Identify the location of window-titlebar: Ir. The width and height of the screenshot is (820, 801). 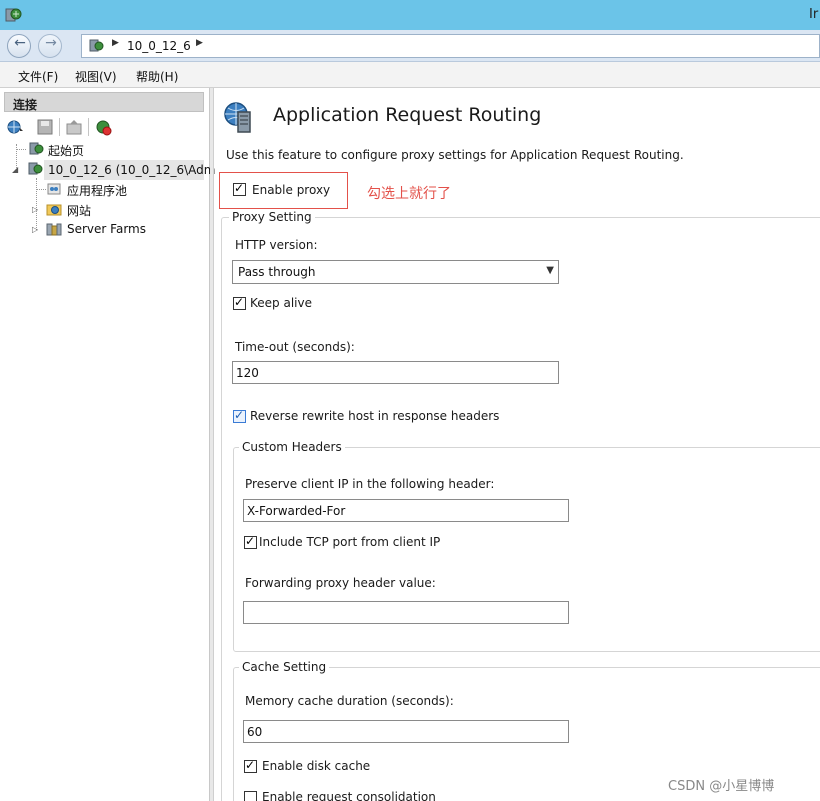
(410, 15).